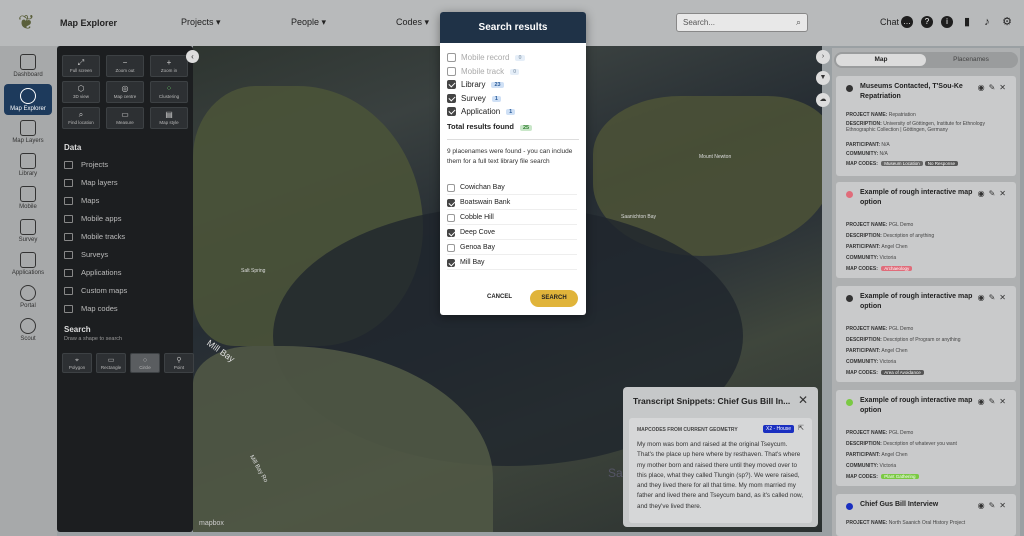  What do you see at coordinates (798, 22) in the screenshot?
I see `search-icon: ⌕` at bounding box center [798, 22].